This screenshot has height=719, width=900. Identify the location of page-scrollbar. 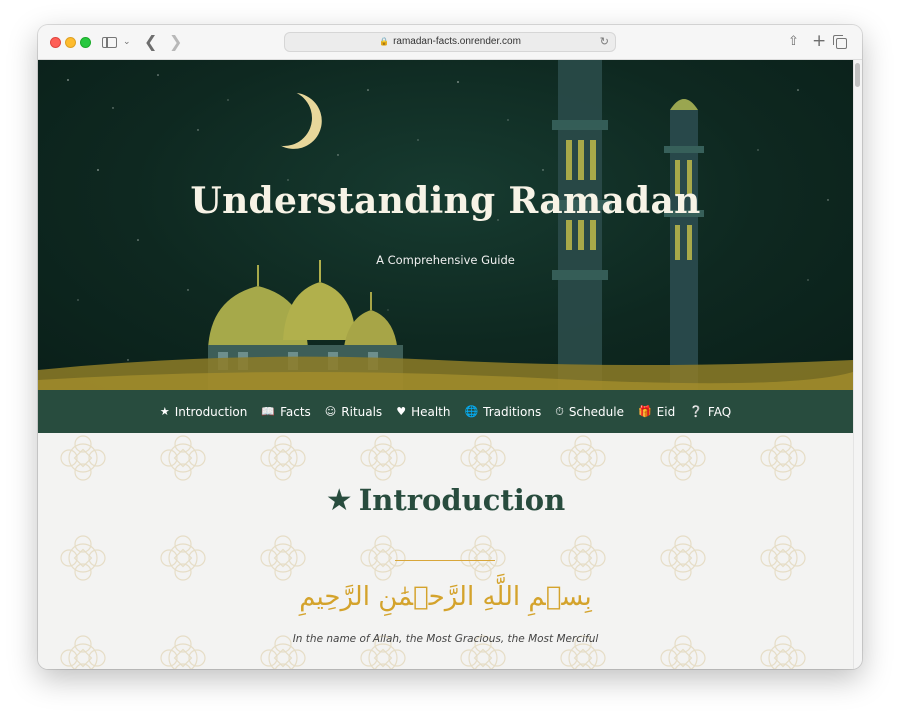
(857, 364).